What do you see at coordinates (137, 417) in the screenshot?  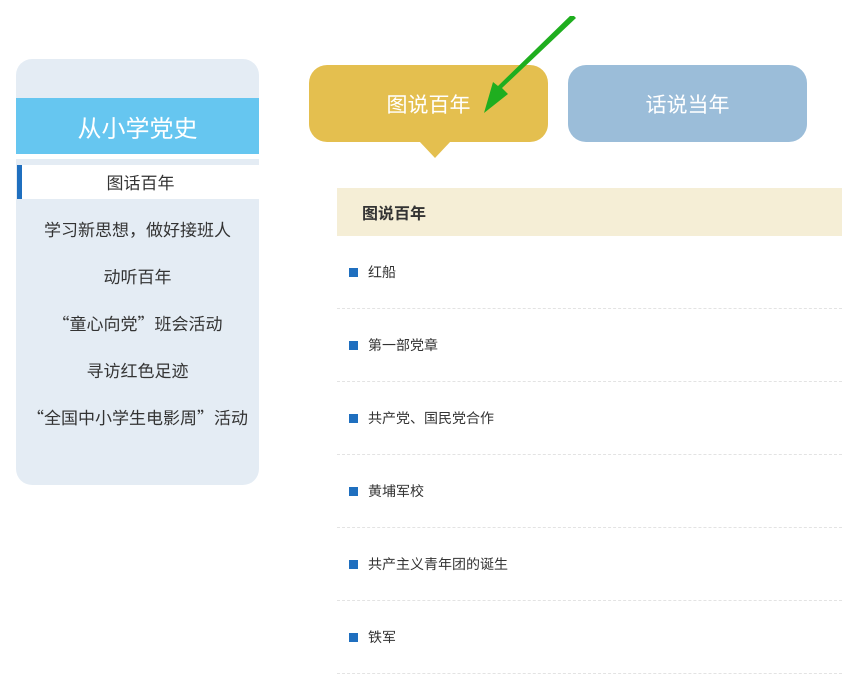 I see `sidebar-item: “全国中小学生电影周”活动` at bounding box center [137, 417].